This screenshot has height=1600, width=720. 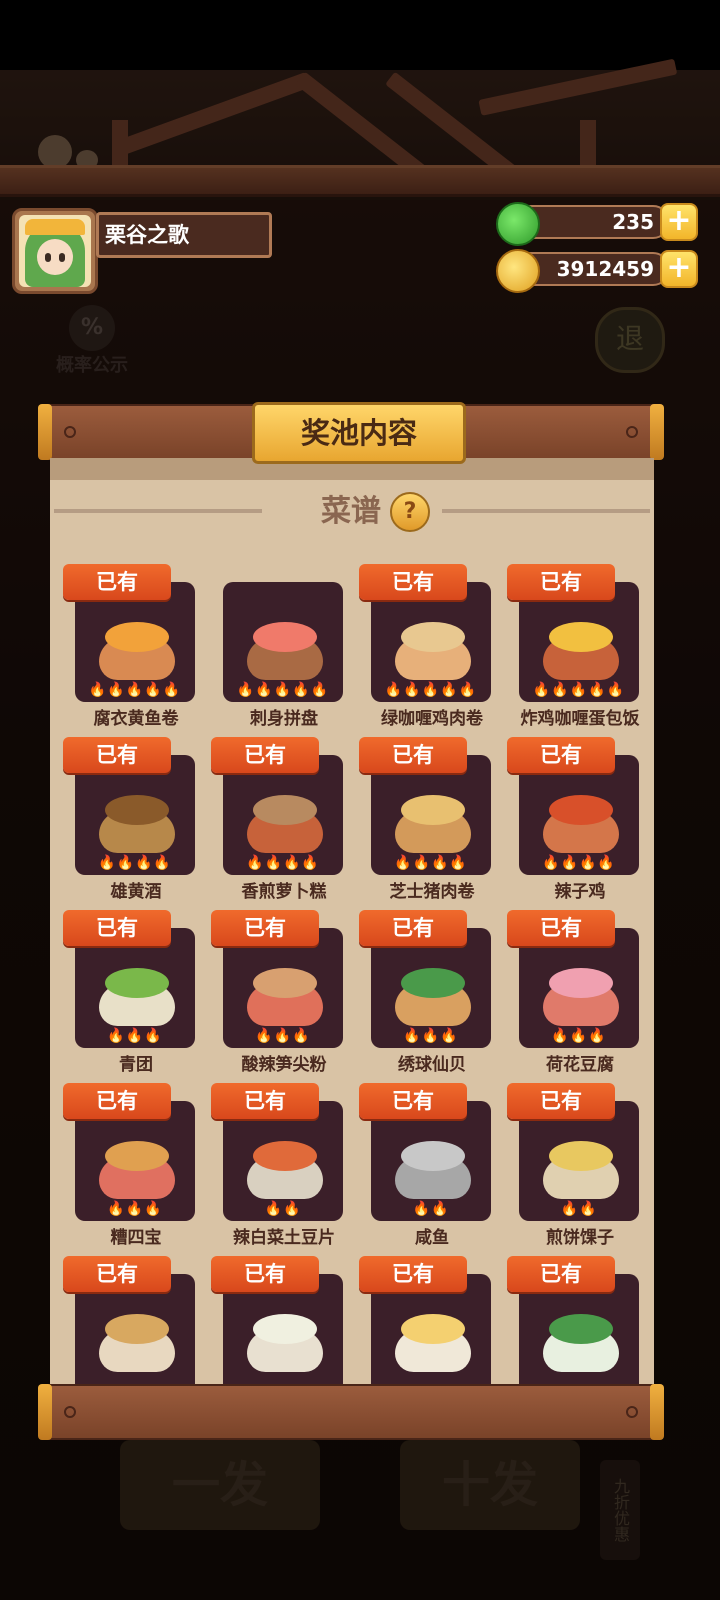 I want to click on player-avatar, so click(x=55, y=251).